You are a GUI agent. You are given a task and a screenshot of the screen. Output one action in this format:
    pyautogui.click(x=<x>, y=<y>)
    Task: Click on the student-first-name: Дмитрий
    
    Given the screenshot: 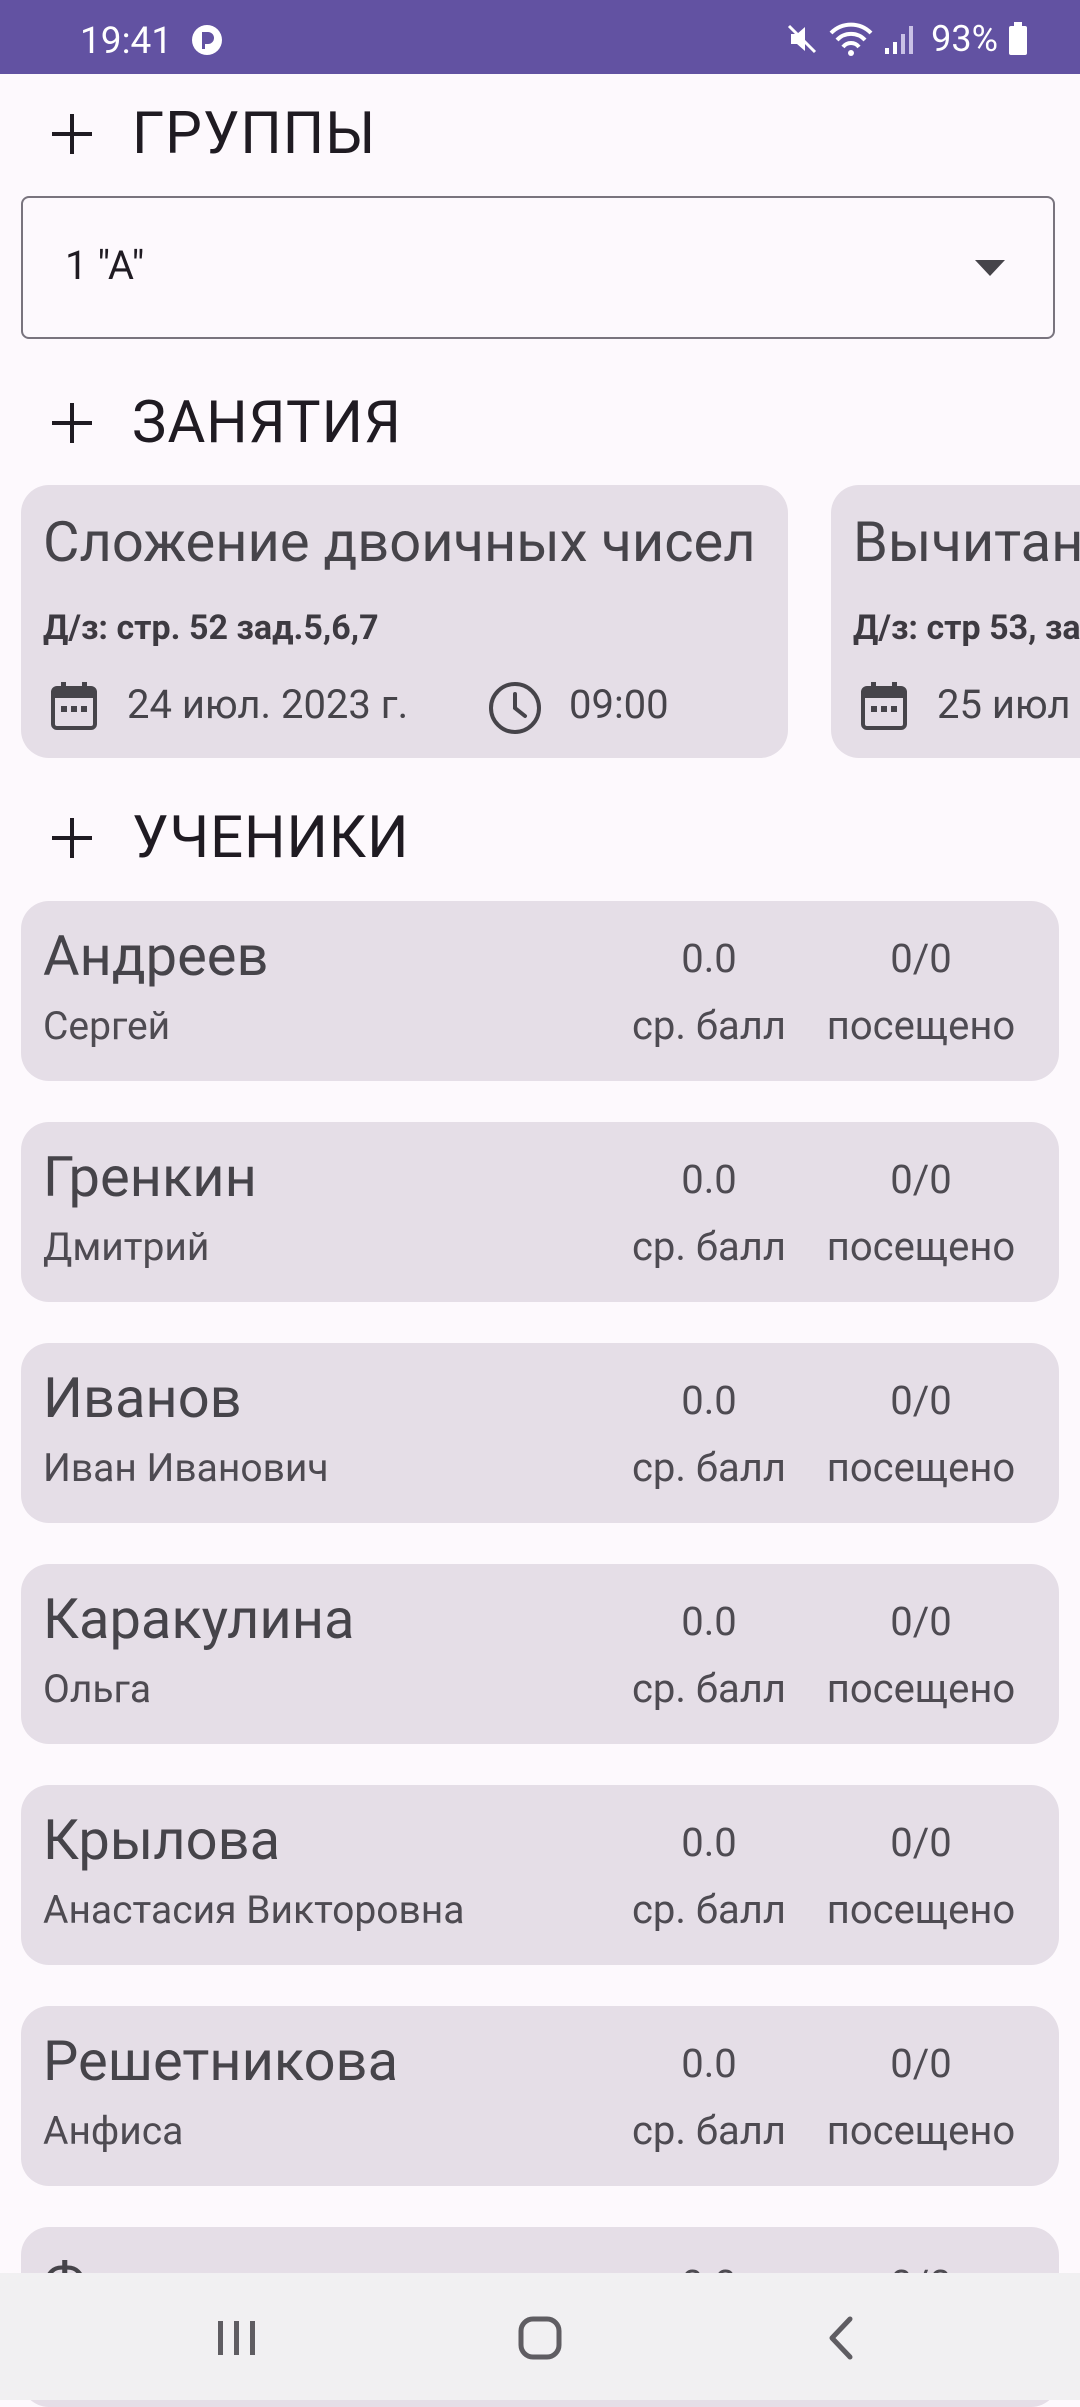 What is the action you would take?
    pyautogui.click(x=126, y=1247)
    